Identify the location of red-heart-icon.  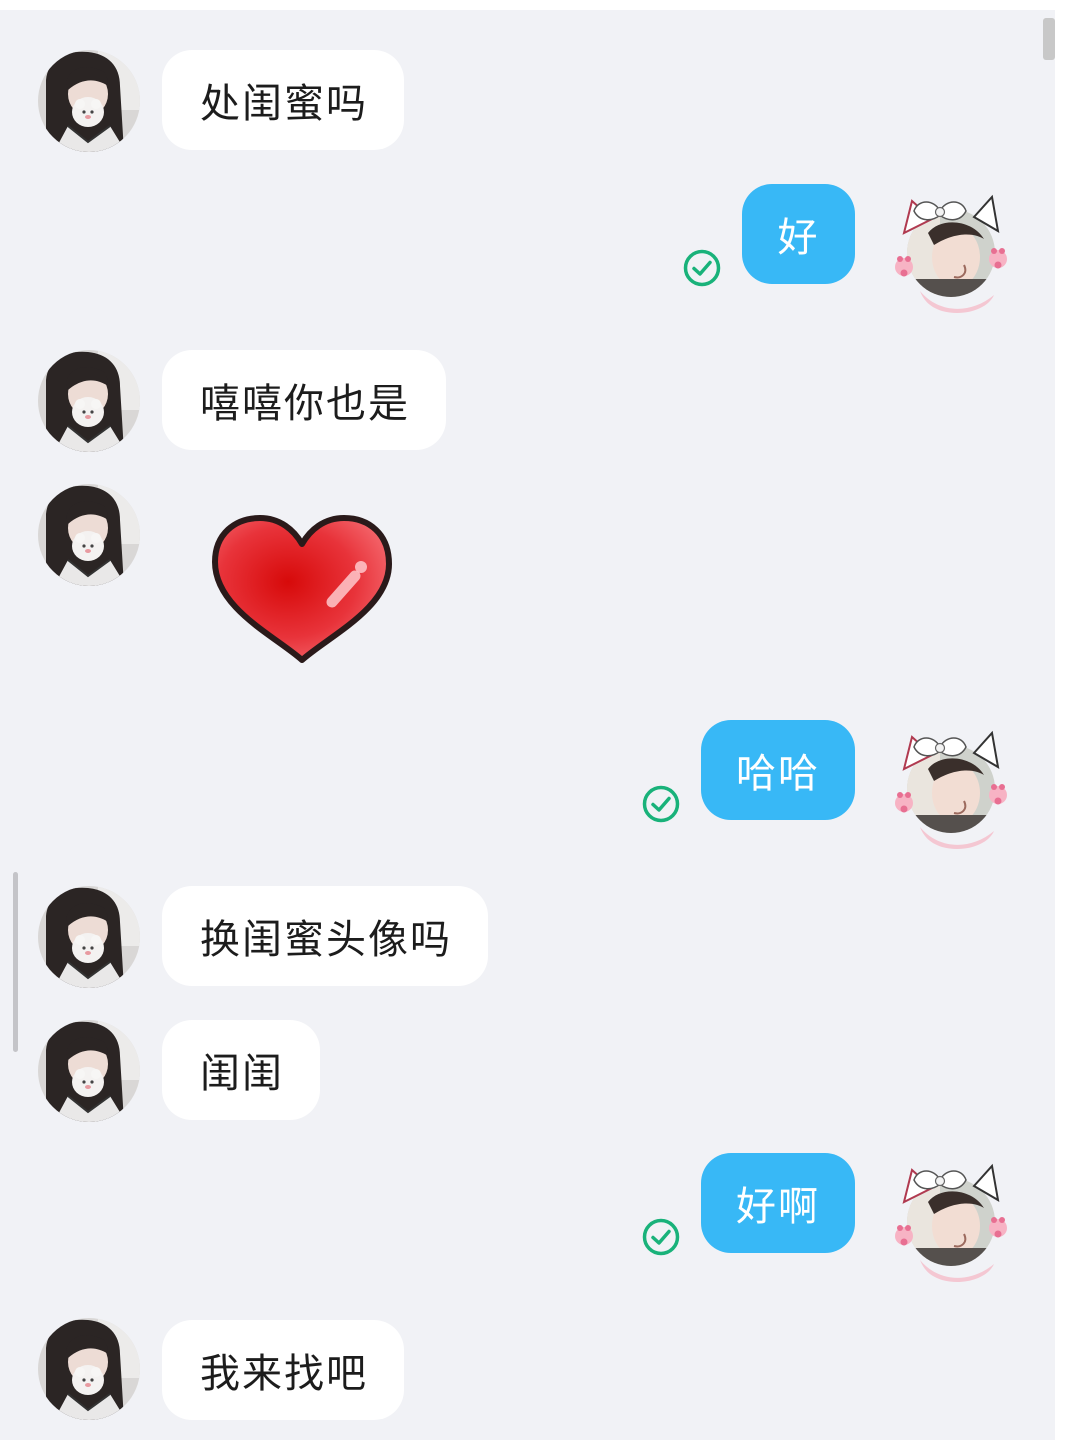
(302, 590).